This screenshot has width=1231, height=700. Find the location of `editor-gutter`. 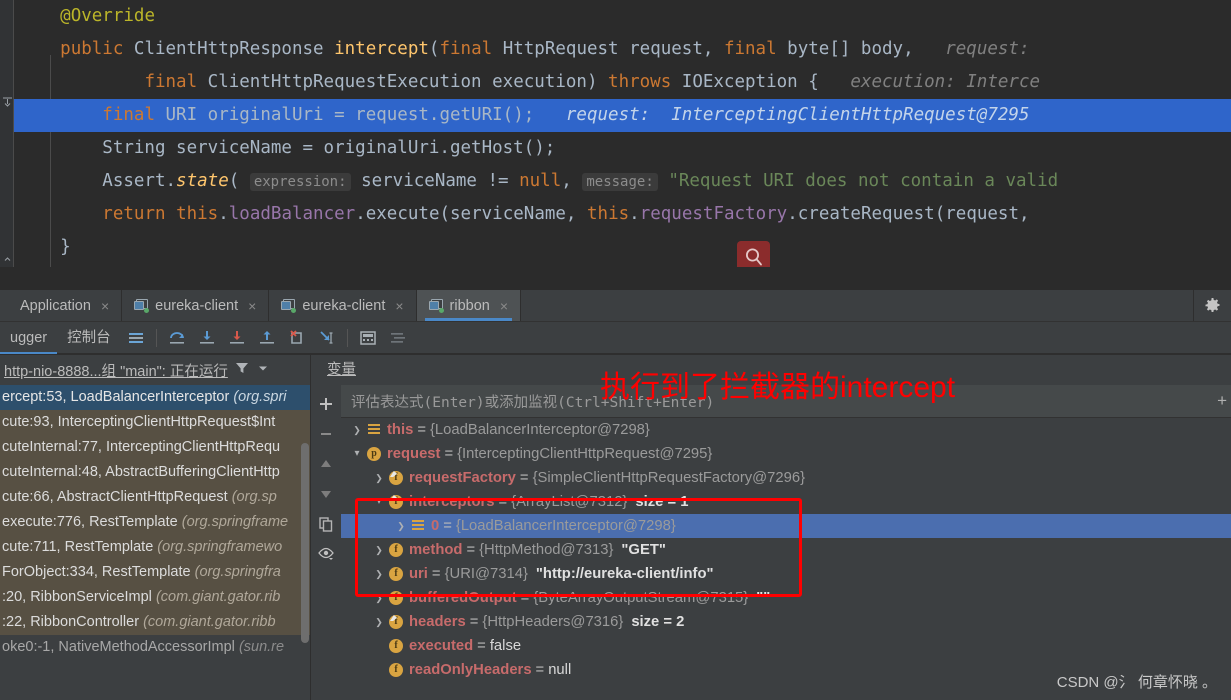

editor-gutter is located at coordinates (7, 133).